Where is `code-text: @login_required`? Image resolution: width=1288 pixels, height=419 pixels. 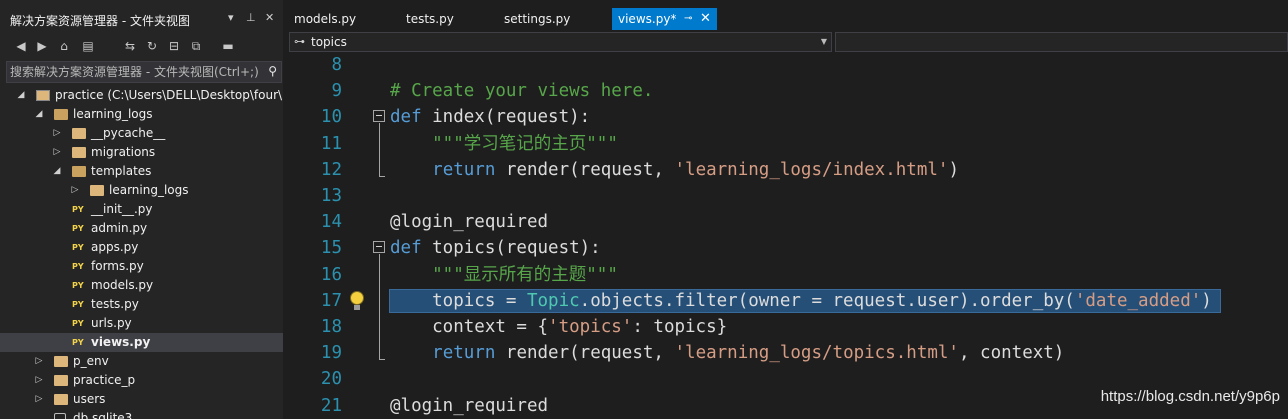 code-text: @login_required is located at coordinates (469, 222).